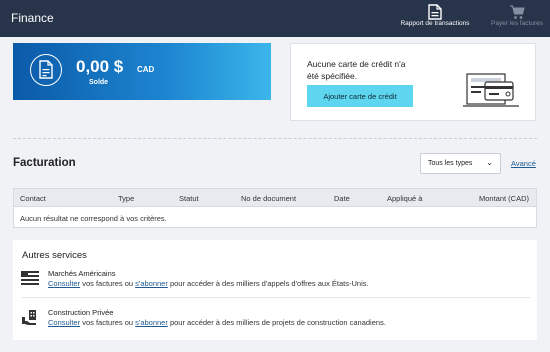 Image resolution: width=550 pixels, height=352 pixels. I want to click on transaction-report-button: Rapport de transactions, so click(435, 15).